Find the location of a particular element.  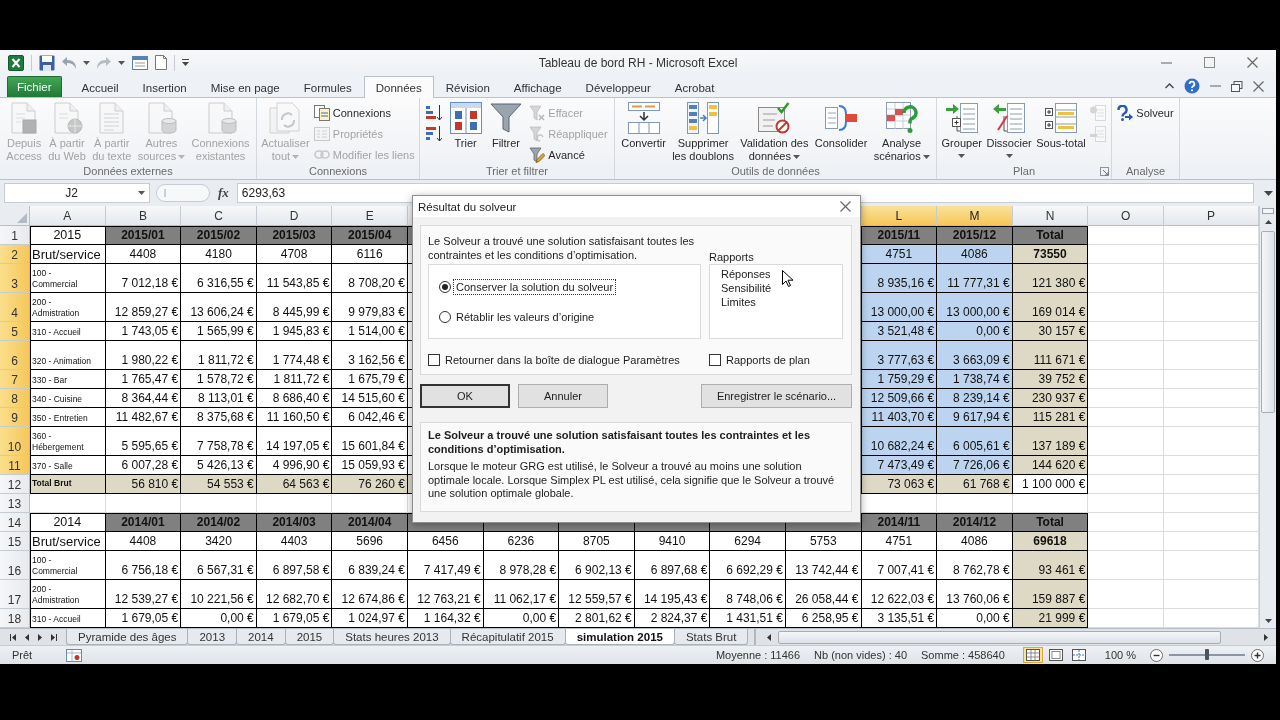

help-icon is located at coordinates (1192, 86).